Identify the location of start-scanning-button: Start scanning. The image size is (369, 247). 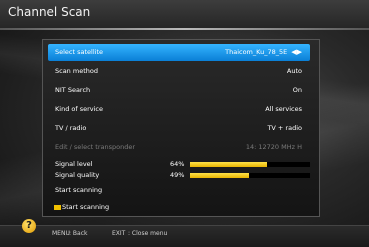
(179, 190).